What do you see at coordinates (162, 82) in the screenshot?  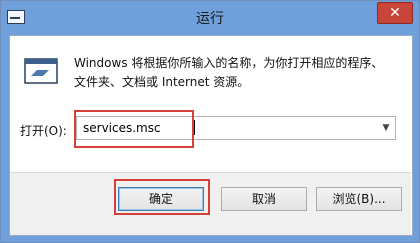 I see `description-line-2: 文件夹、文档或 Internet 资源。` at bounding box center [162, 82].